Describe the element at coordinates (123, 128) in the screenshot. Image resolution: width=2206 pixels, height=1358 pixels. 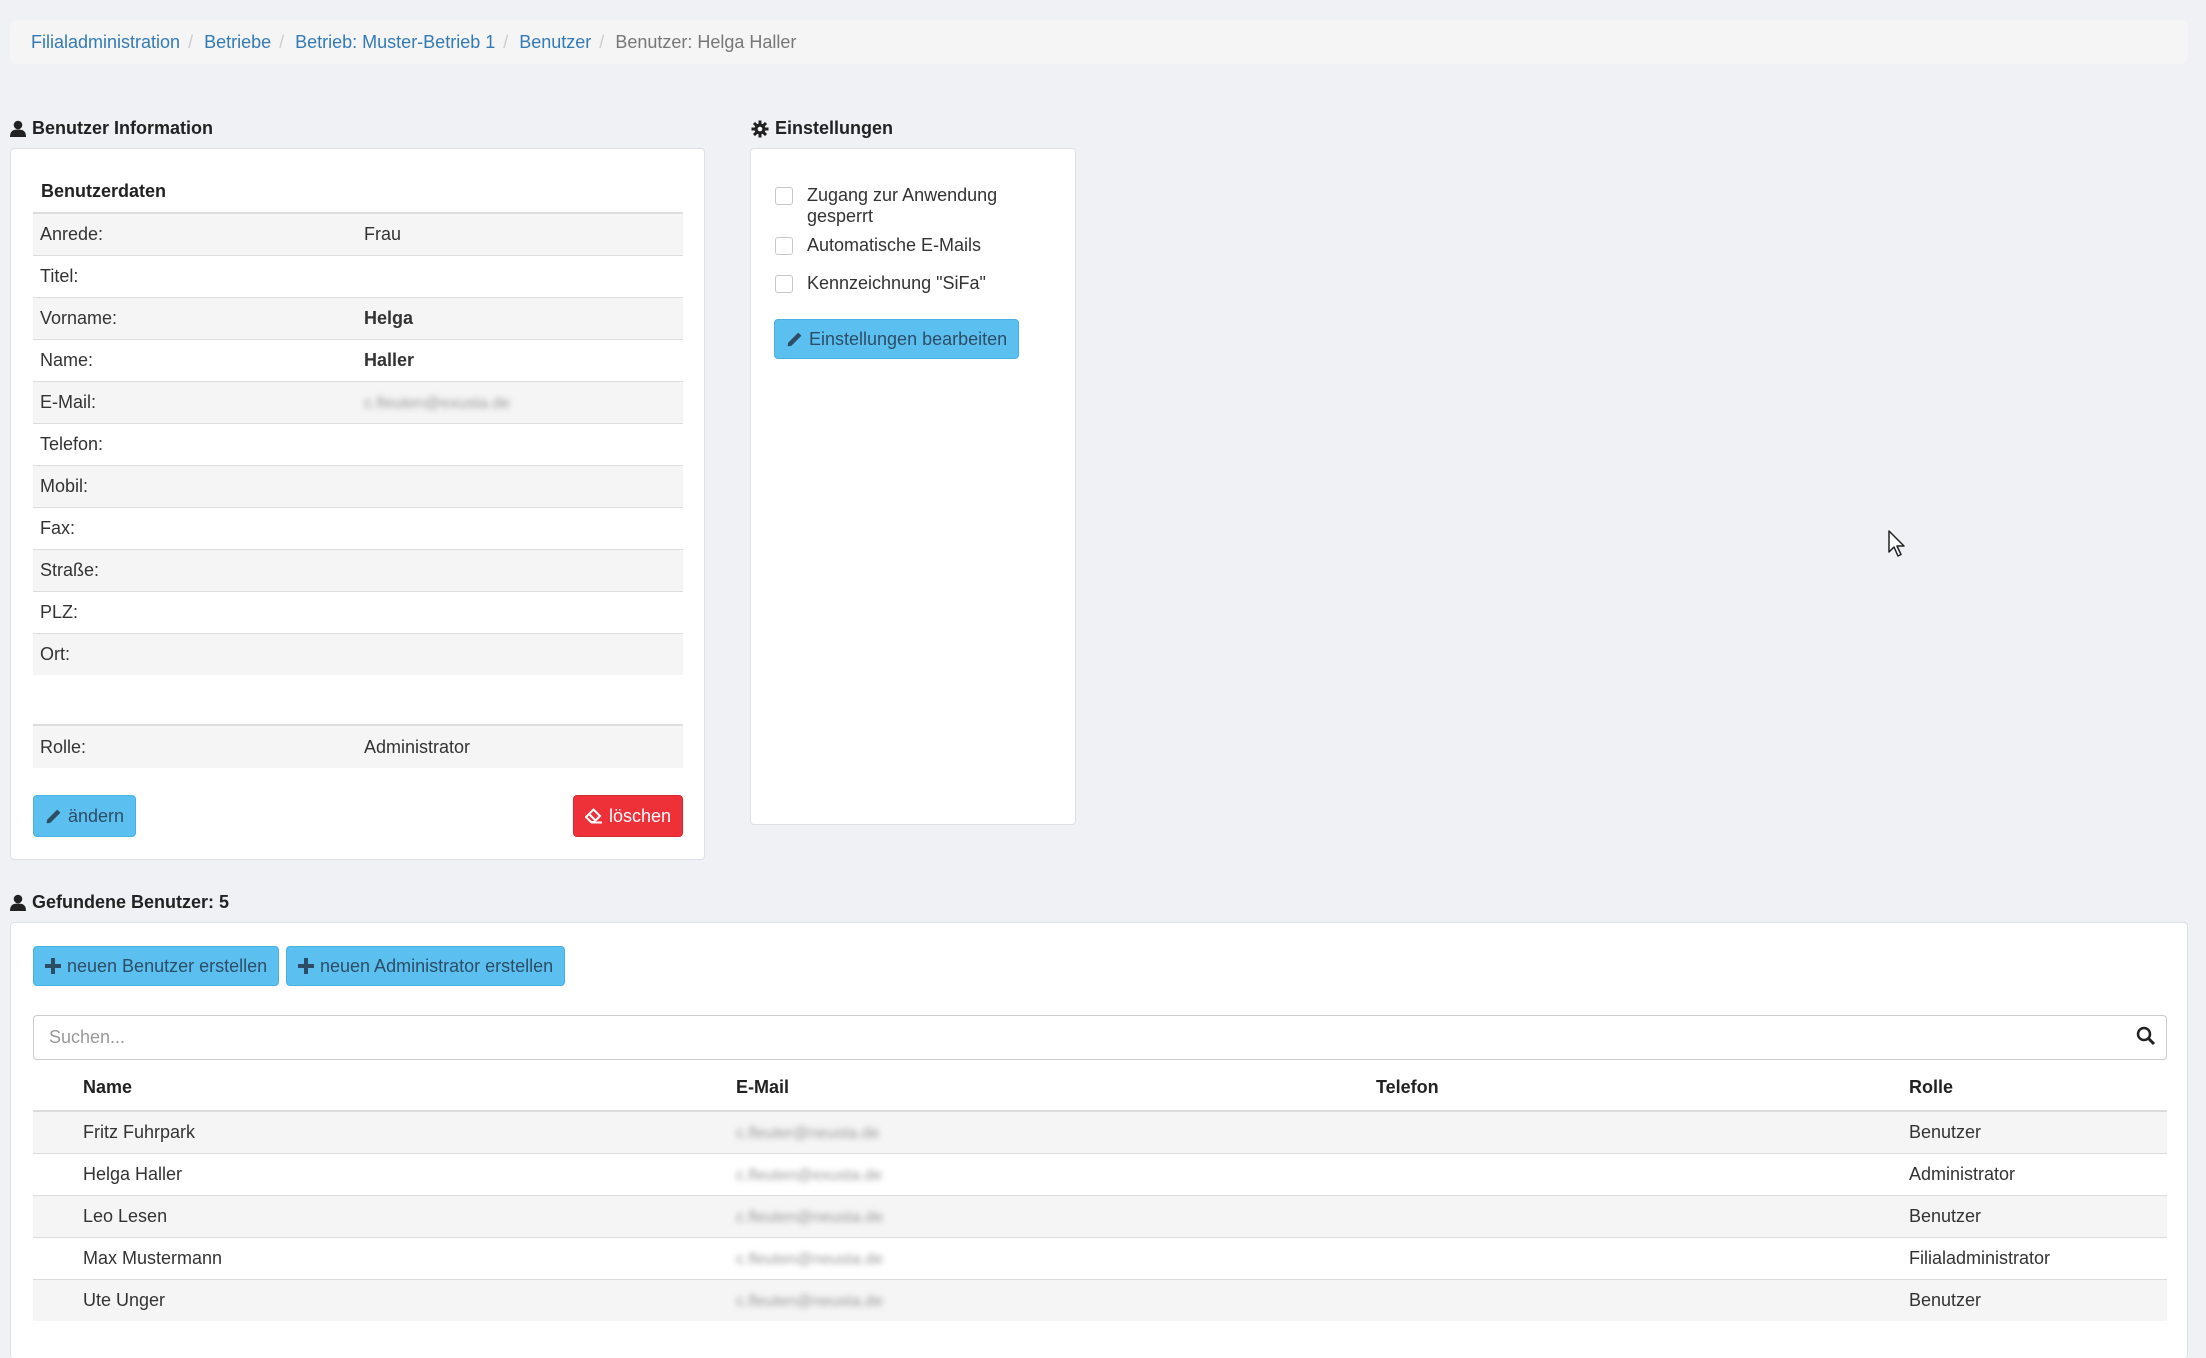
I see `user-info-title: Benutzer Information` at that location.